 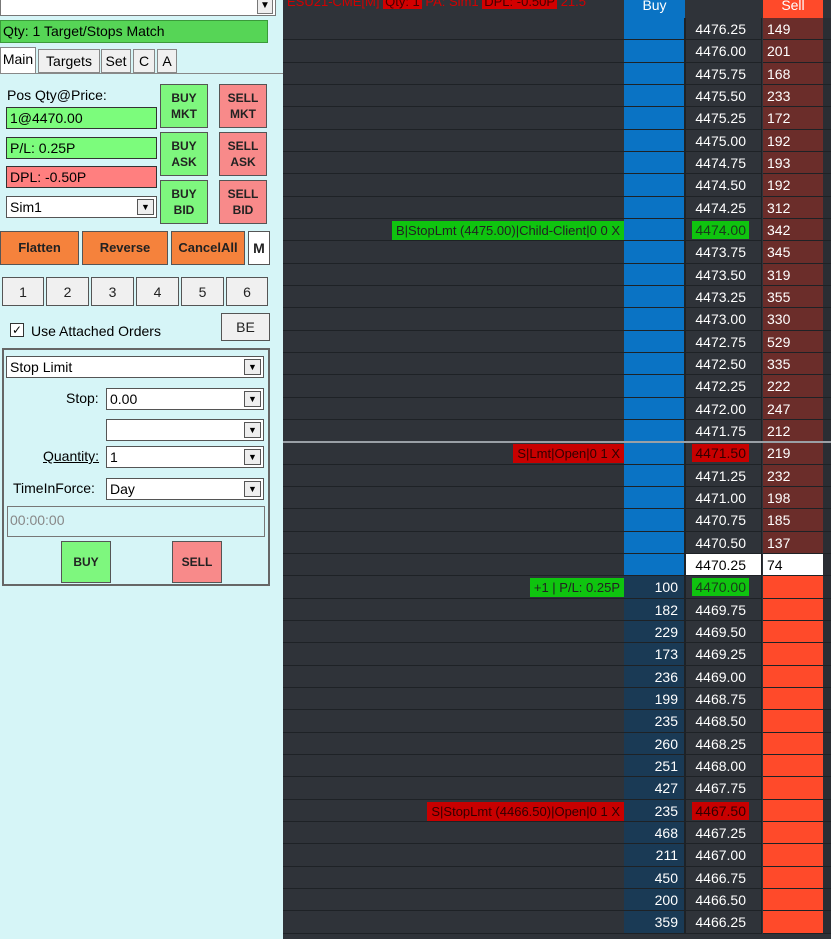 What do you see at coordinates (245, 327) in the screenshot?
I see `breakeven-button: BE` at bounding box center [245, 327].